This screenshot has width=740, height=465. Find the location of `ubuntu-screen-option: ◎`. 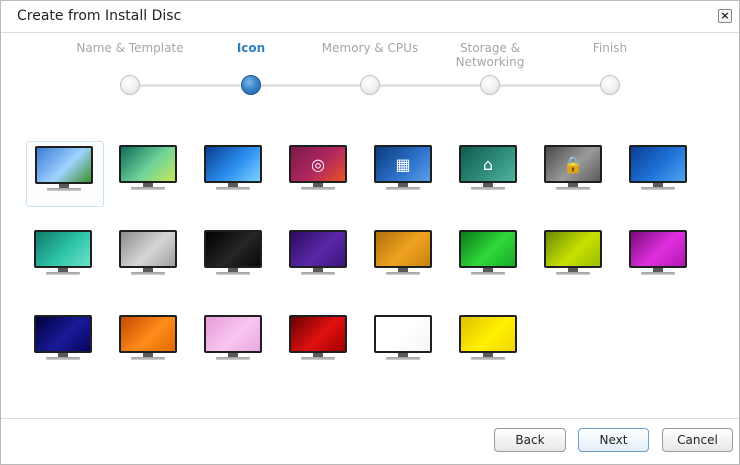

ubuntu-screen-option: ◎ is located at coordinates (319, 173).